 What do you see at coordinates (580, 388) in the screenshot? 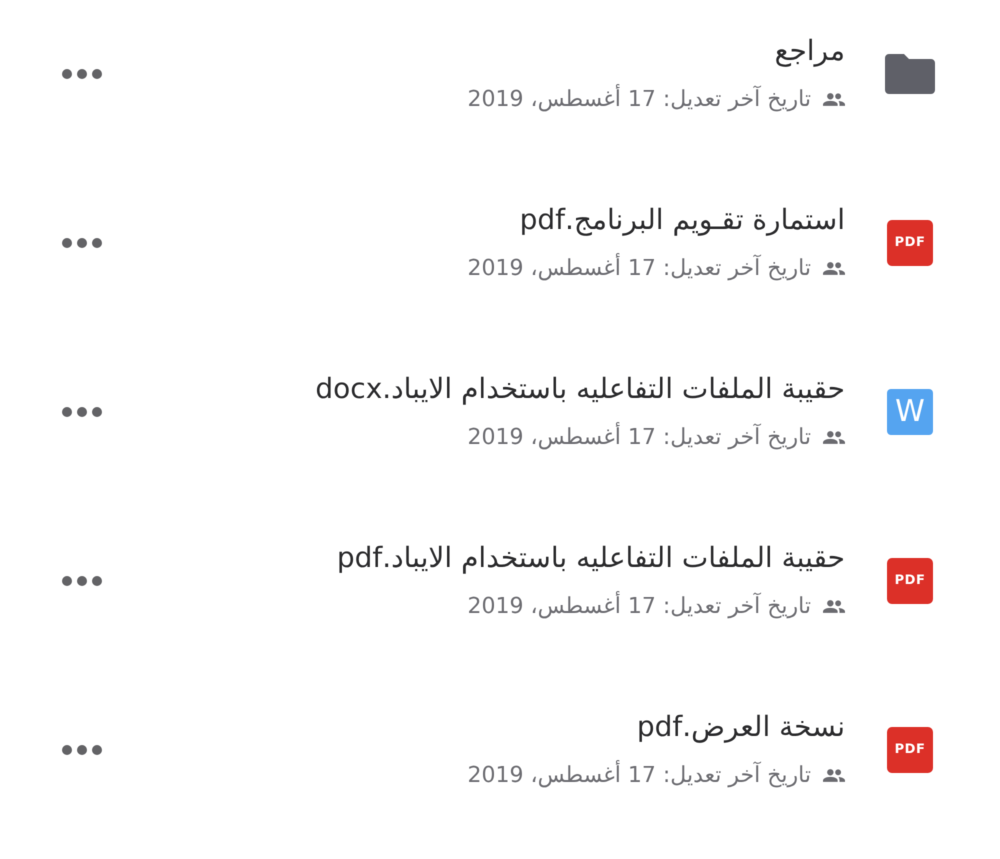
I see `file-name: حقيبة الملفات التفاعليه باستخدام الايباد.docx` at bounding box center [580, 388].